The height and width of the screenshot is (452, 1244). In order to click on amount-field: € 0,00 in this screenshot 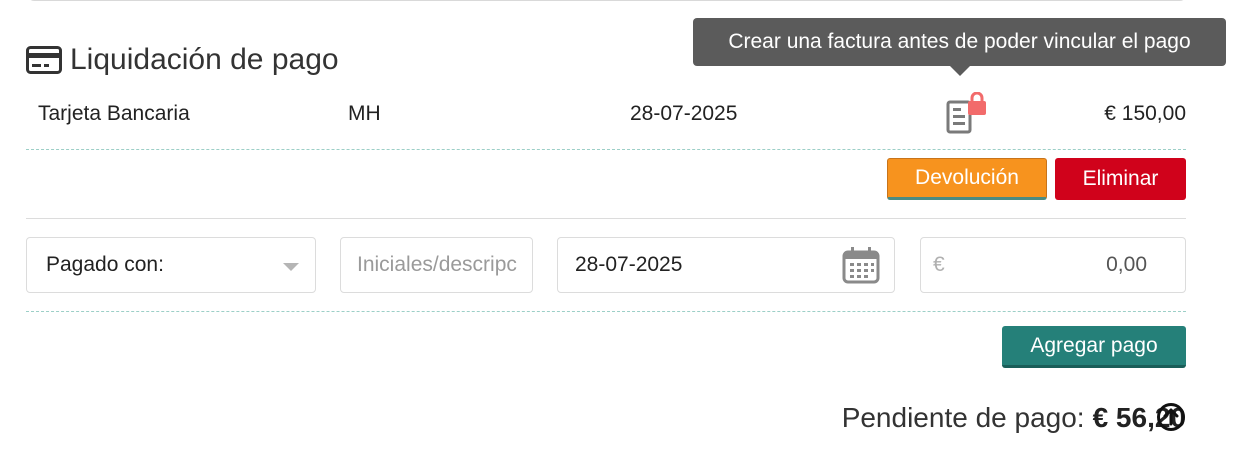, I will do `click(1053, 265)`.